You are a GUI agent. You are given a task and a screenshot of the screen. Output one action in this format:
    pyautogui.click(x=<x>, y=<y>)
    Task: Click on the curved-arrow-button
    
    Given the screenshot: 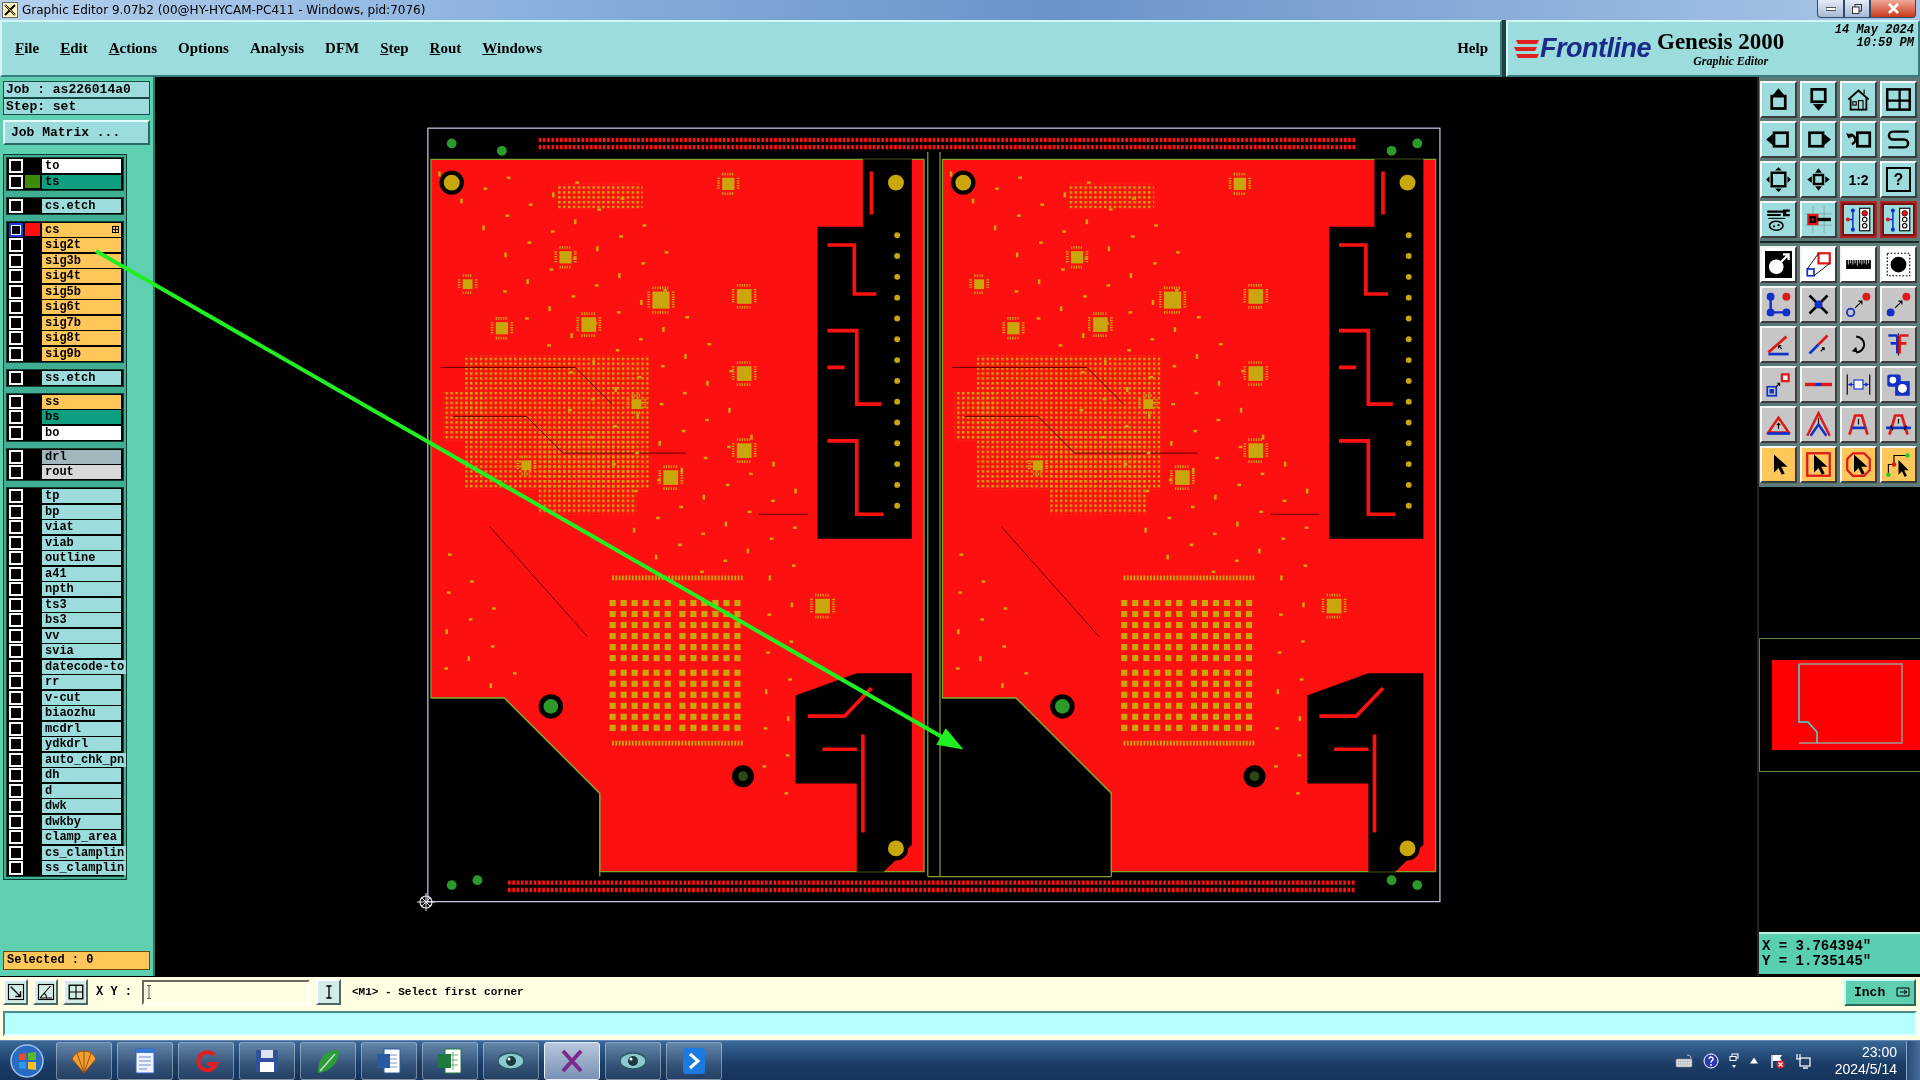 What is the action you would take?
    pyautogui.click(x=1858, y=344)
    